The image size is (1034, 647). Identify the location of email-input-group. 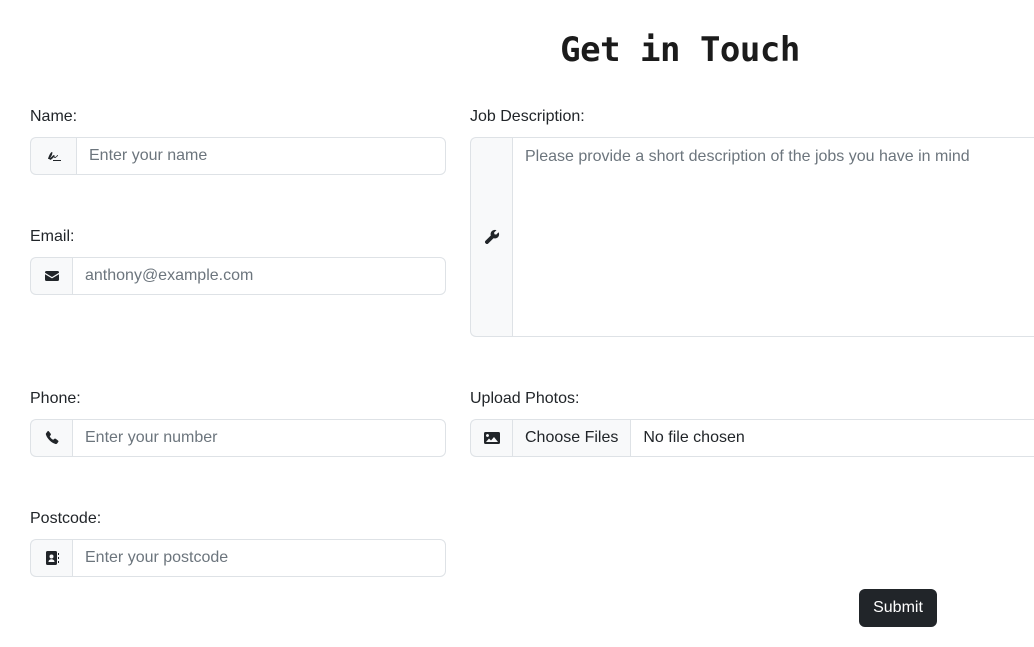
(238, 276).